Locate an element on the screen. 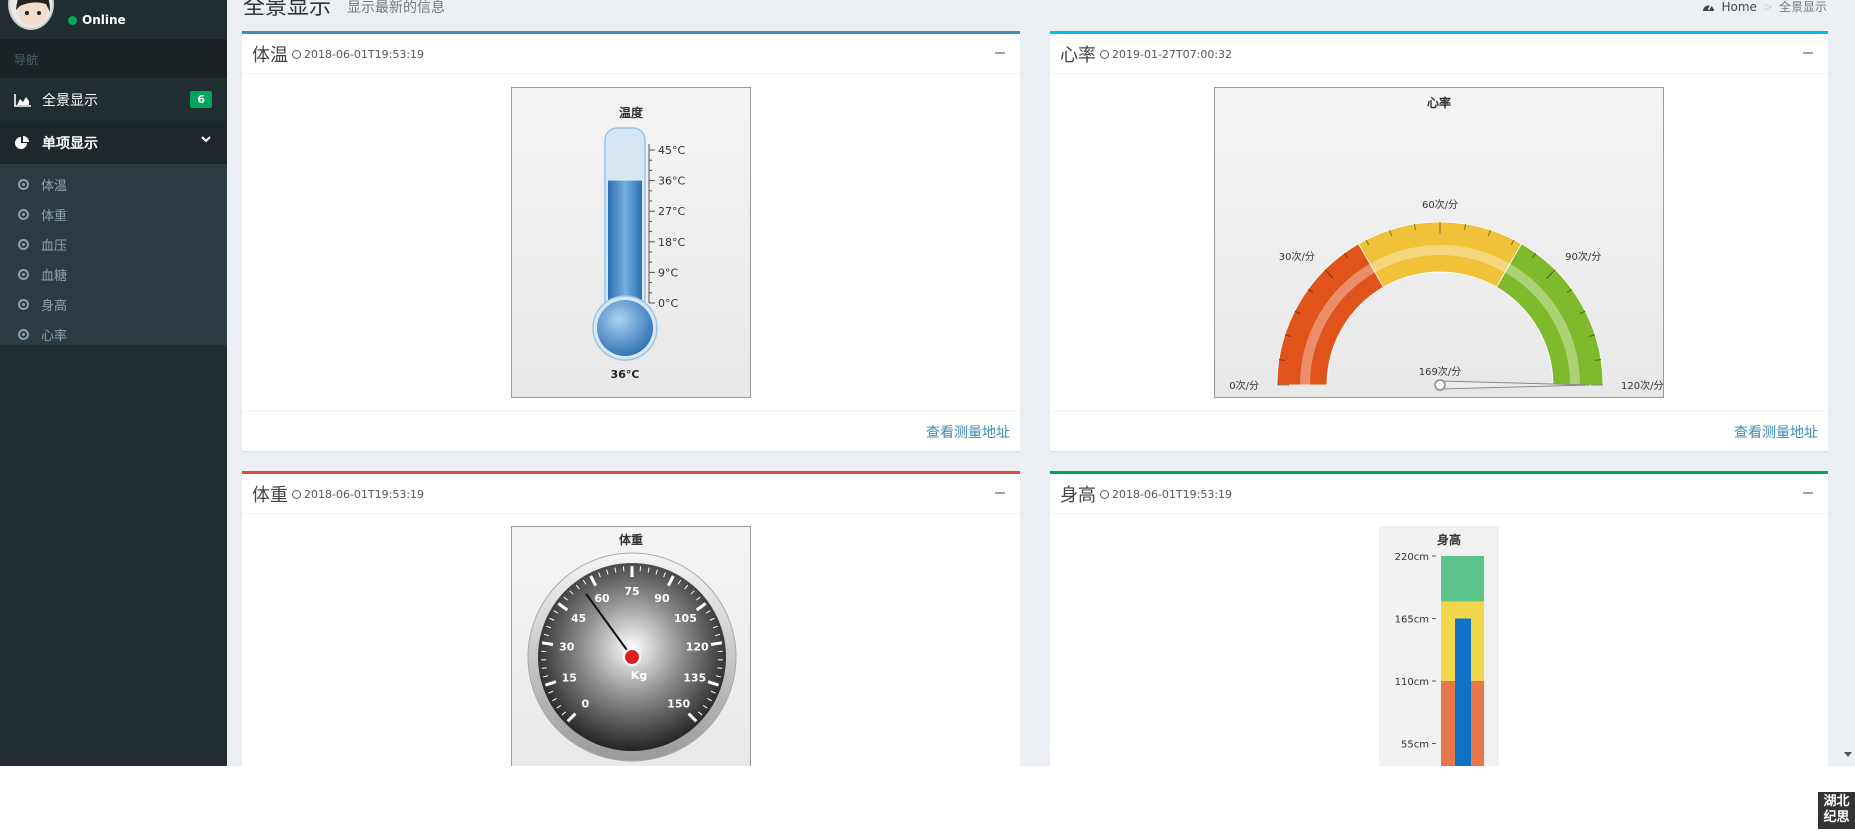 Image resolution: width=1855 pixels, height=832 pixels. gauge-tick-label: 90次/分 is located at coordinates (1583, 256).